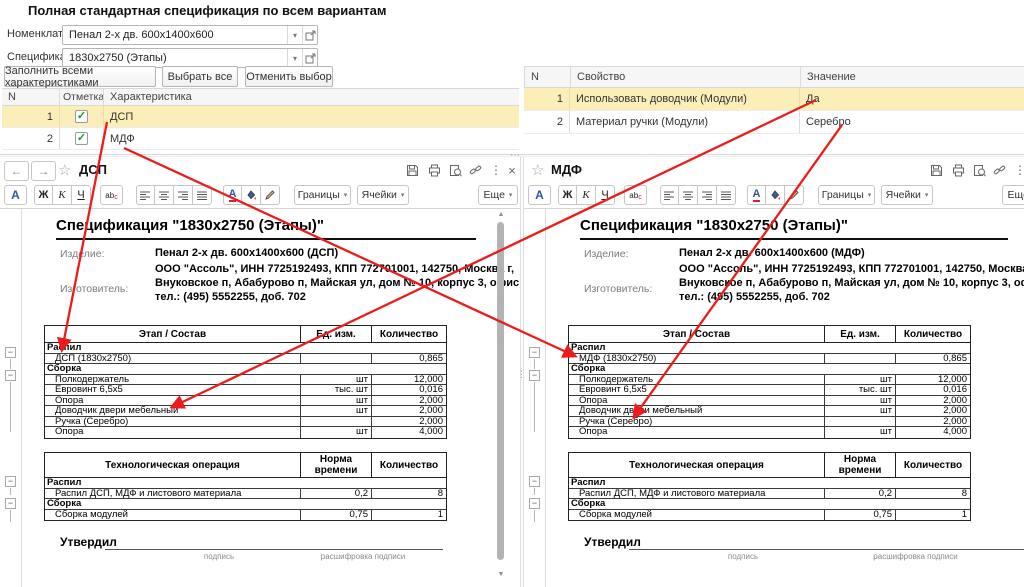  Describe the element at coordinates (769, 358) in the screenshot. I see `table-row: МДФ (1830х2750) 0,865` at that location.